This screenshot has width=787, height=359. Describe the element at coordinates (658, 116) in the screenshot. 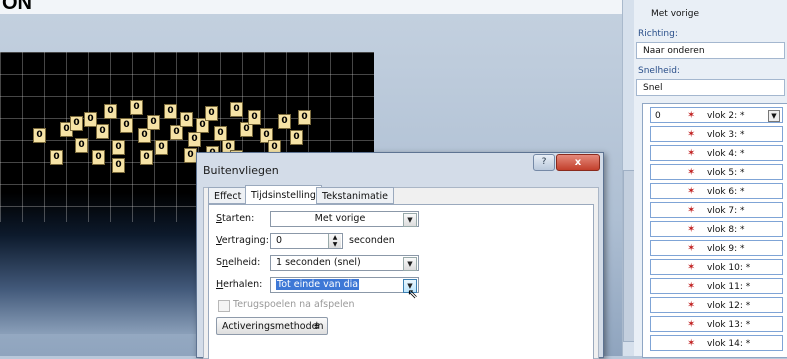

I see `list-item-number: 0` at that location.